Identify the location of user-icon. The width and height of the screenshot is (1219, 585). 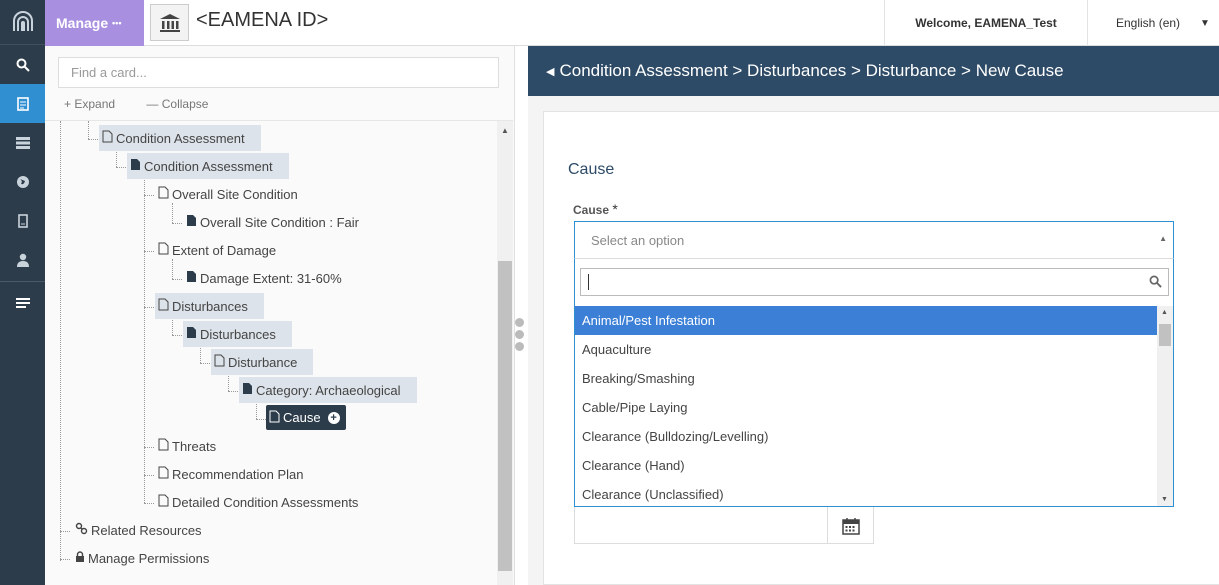
(22, 259).